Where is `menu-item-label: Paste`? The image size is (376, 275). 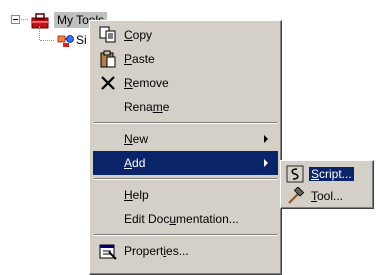
menu-item-label: Paste is located at coordinates (139, 59).